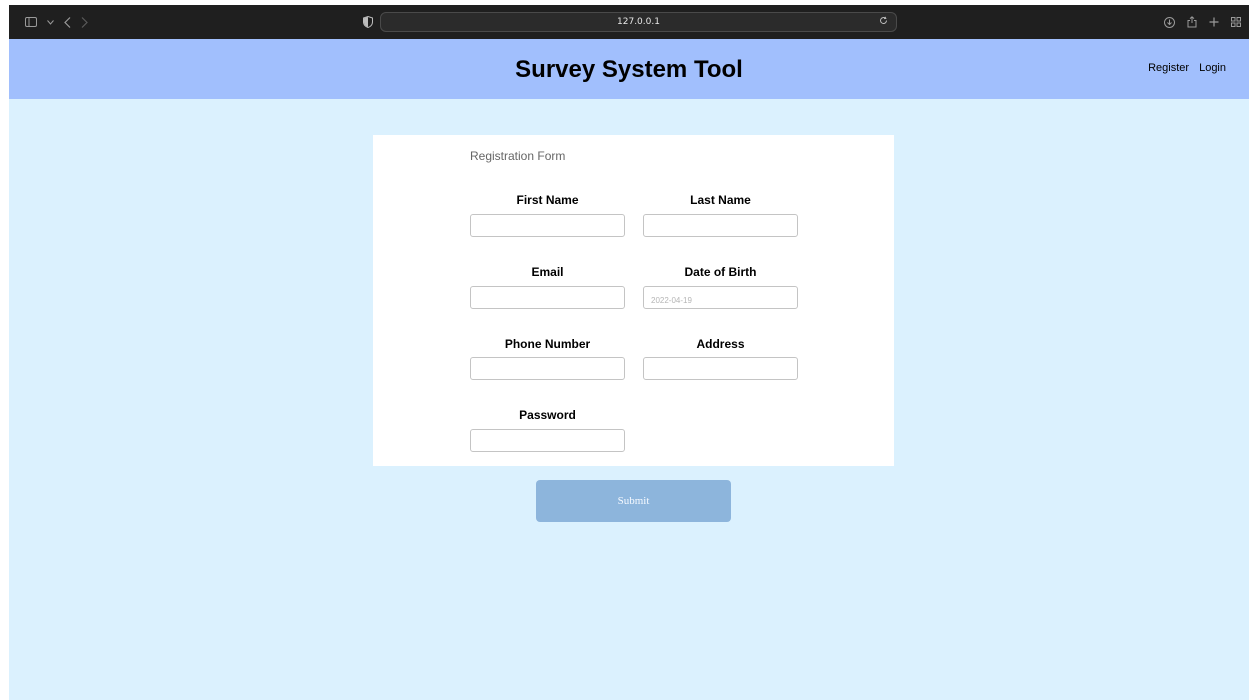 This screenshot has width=1258, height=700. What do you see at coordinates (547, 225) in the screenshot?
I see `first-name-input` at bounding box center [547, 225].